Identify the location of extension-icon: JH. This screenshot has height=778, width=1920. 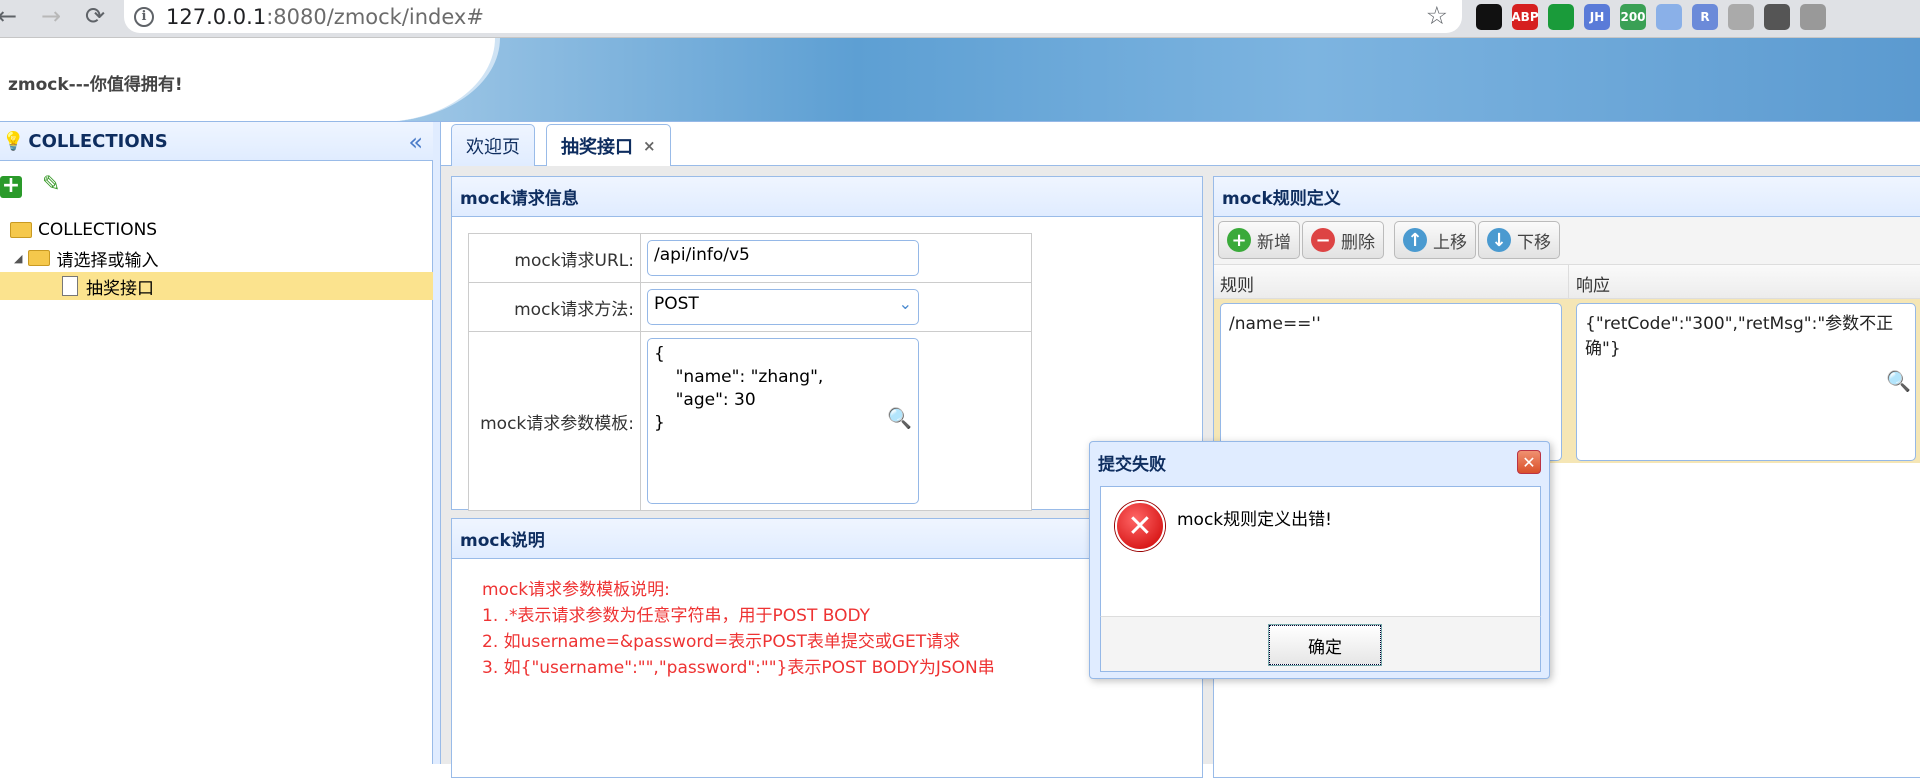
(1597, 17).